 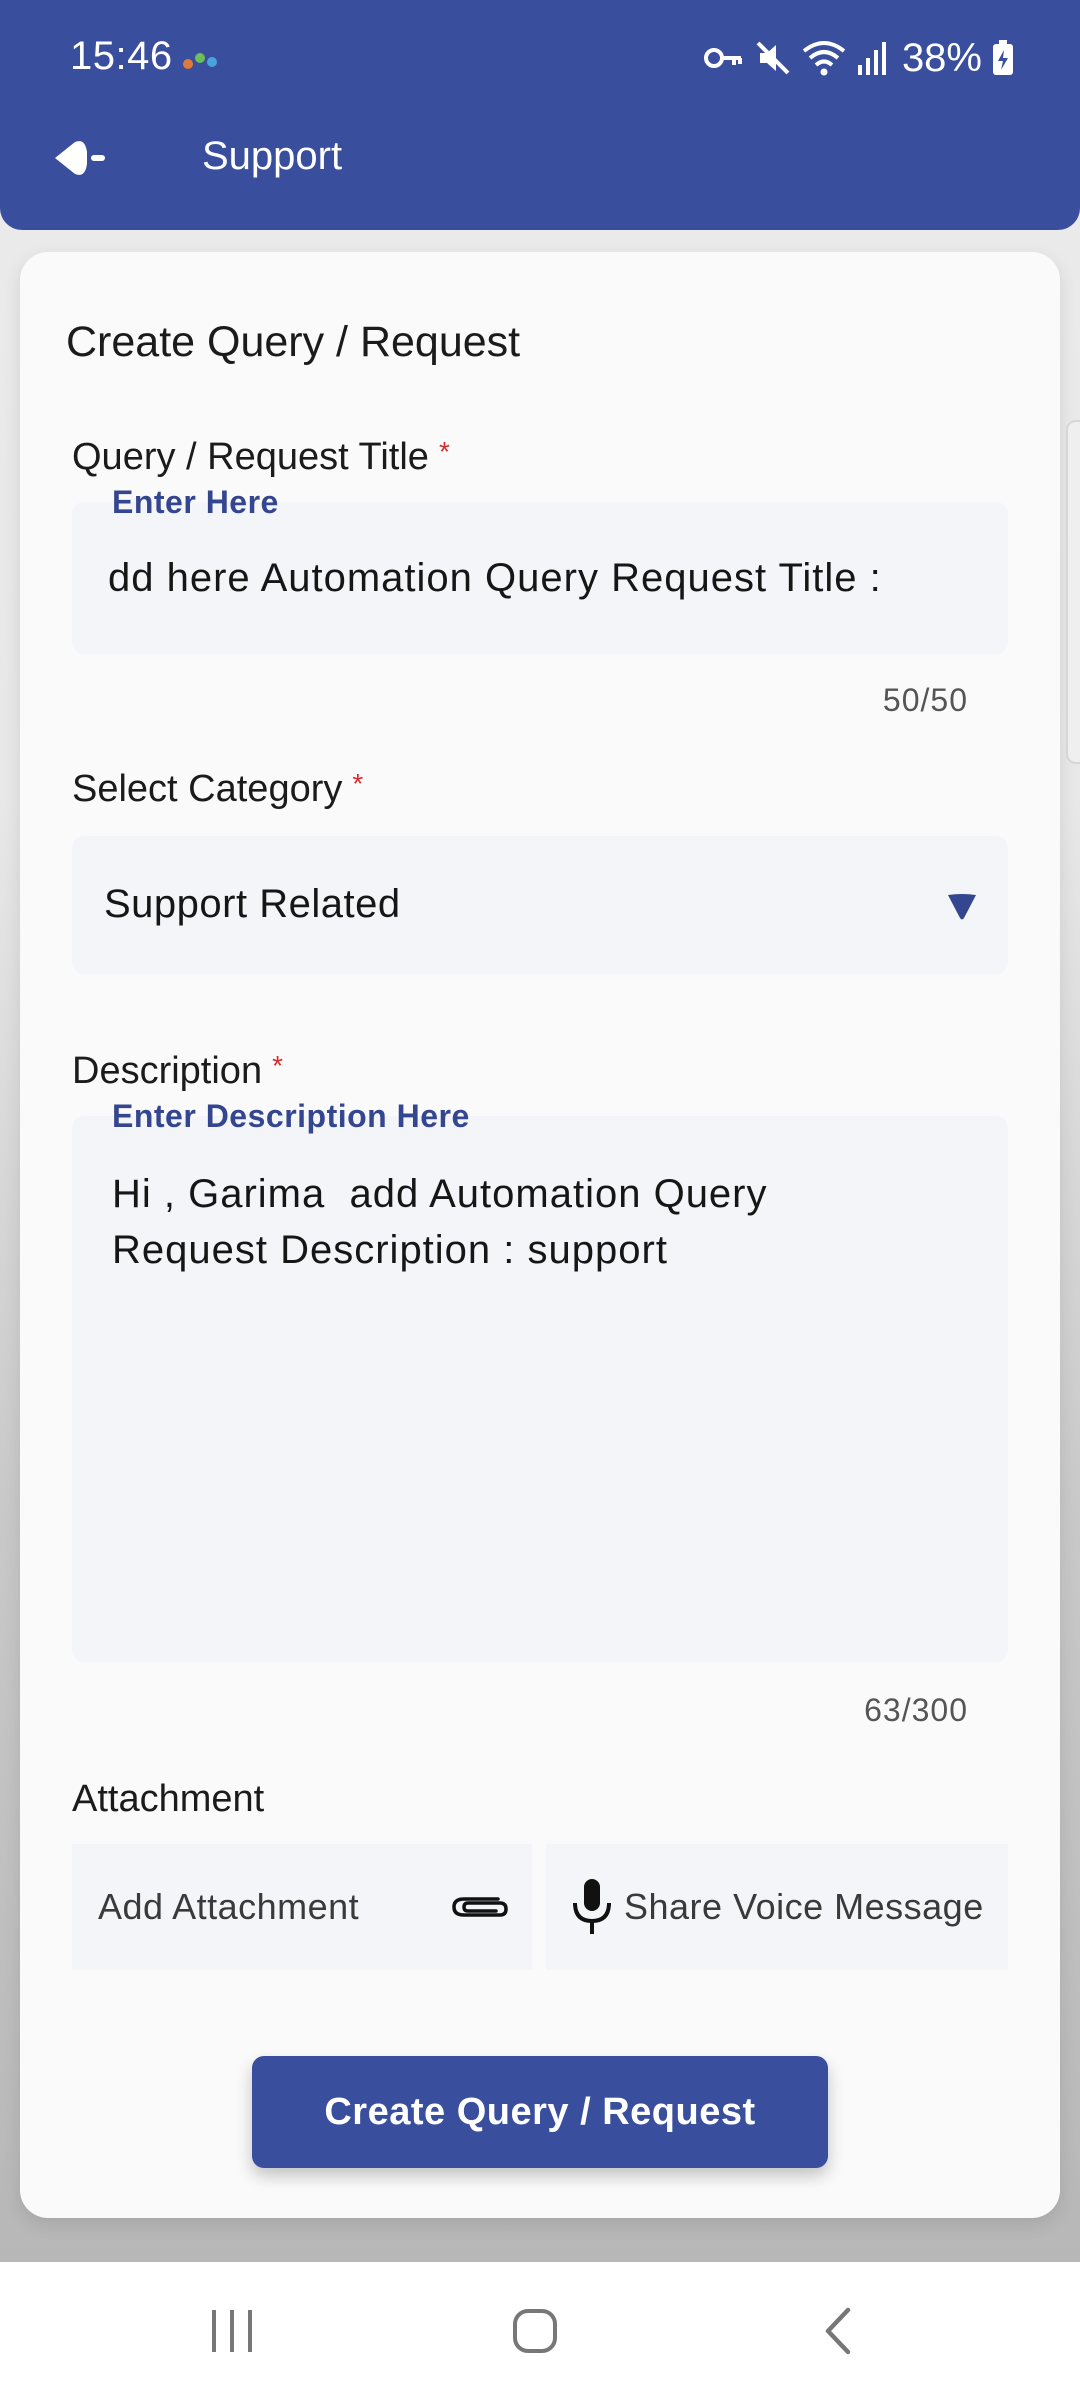 I want to click on description-label-text: Description, so click(x=167, y=1071).